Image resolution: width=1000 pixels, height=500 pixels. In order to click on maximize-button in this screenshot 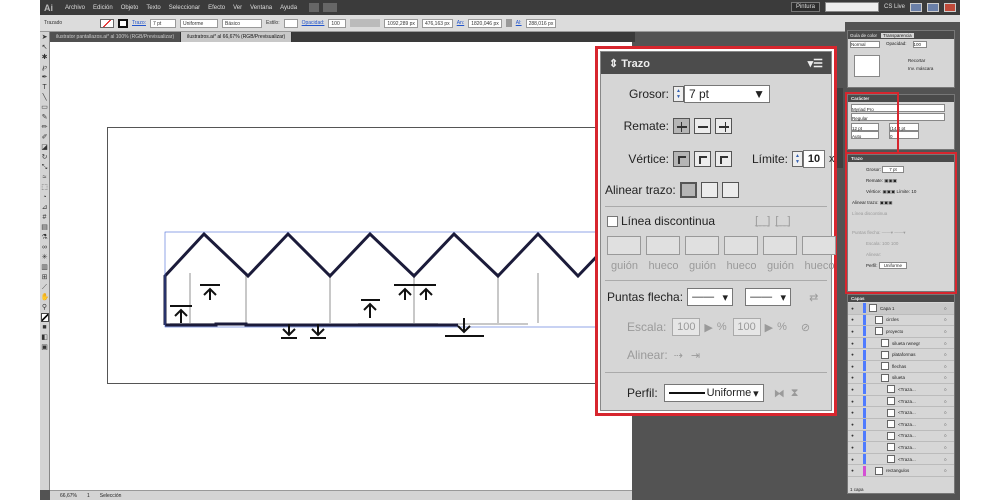, I will do `click(933, 7)`.